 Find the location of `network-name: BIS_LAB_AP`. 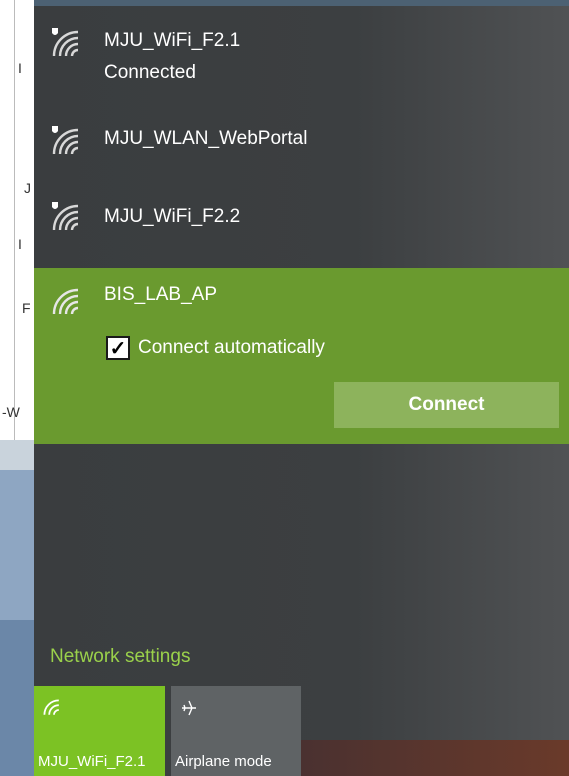

network-name: BIS_LAB_AP is located at coordinates (161, 294).